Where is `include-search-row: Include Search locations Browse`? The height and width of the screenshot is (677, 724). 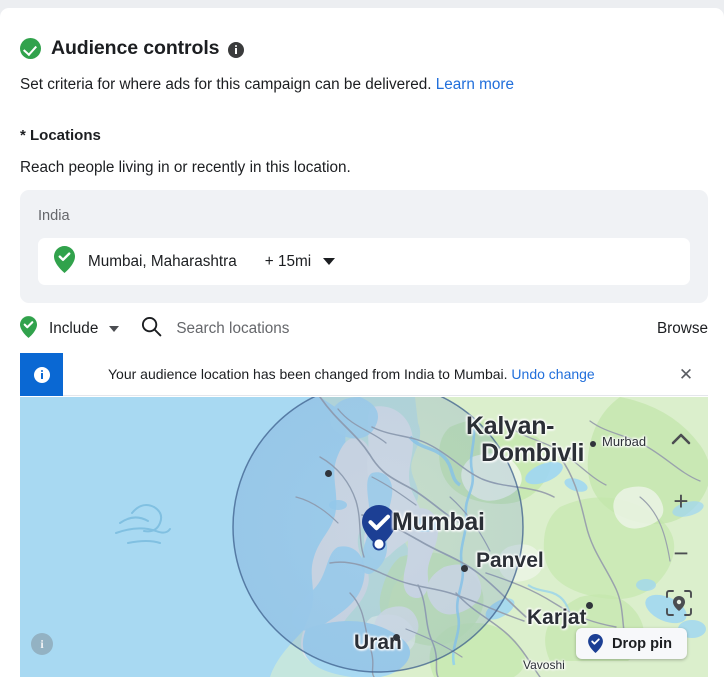 include-search-row: Include Search locations Browse is located at coordinates (364, 329).